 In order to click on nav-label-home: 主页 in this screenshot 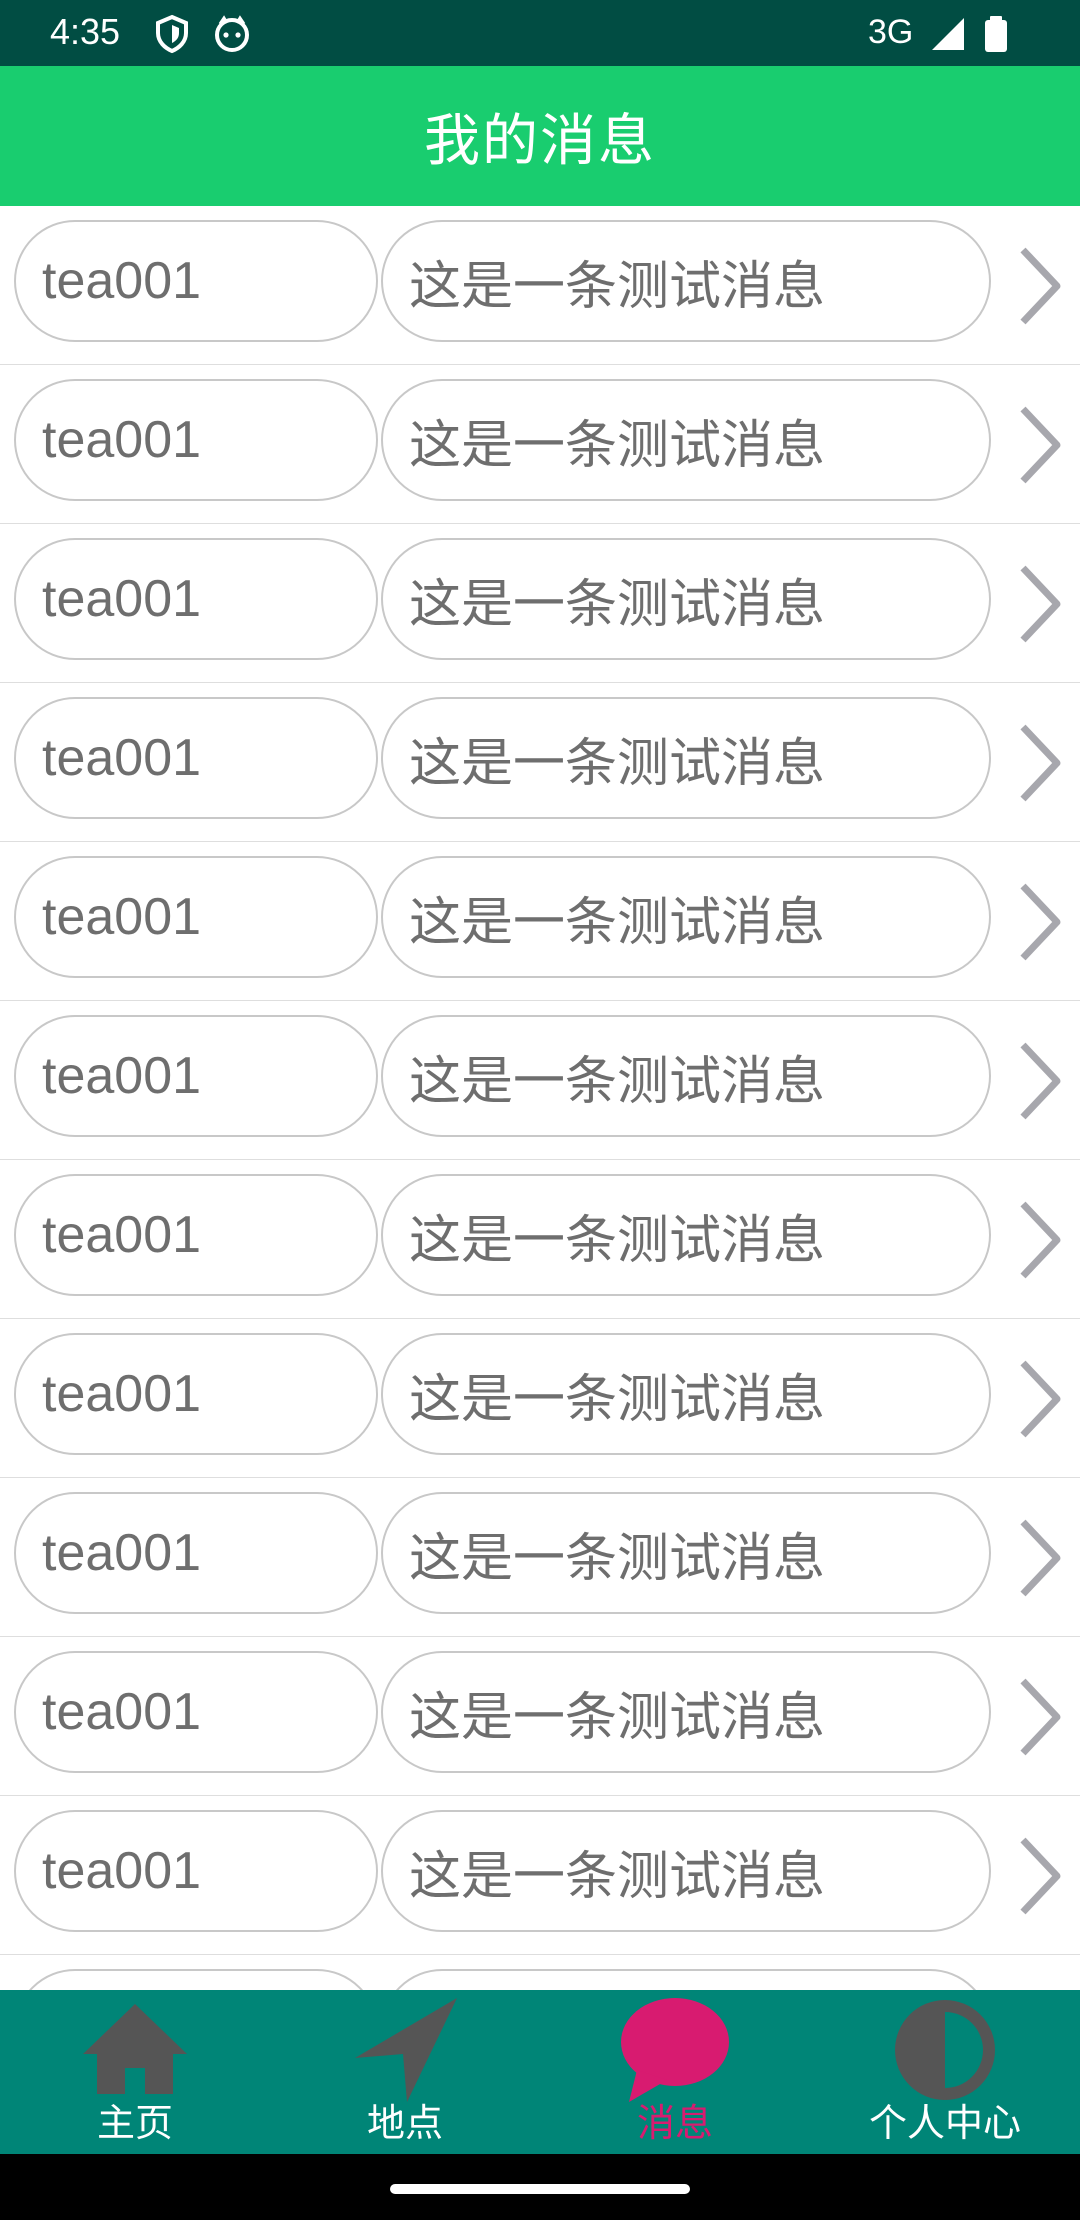, I will do `click(134, 2123)`.